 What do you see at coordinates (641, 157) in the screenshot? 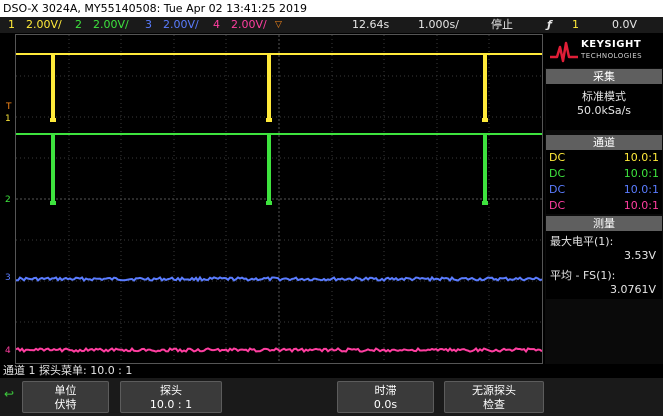
I see `ch1-probe: 10.0:1` at bounding box center [641, 157].